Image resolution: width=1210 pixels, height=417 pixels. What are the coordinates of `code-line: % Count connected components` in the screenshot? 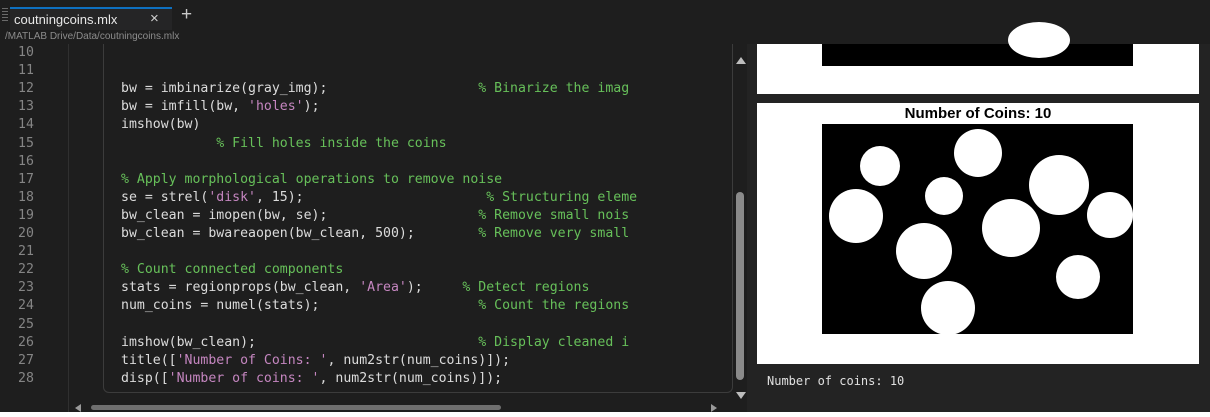 It's located at (232, 270).